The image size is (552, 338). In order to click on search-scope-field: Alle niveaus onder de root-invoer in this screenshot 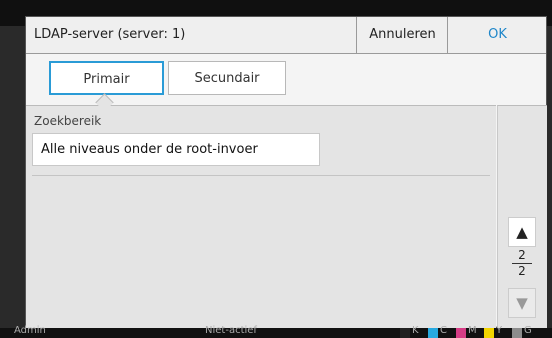, I will do `click(176, 149)`.